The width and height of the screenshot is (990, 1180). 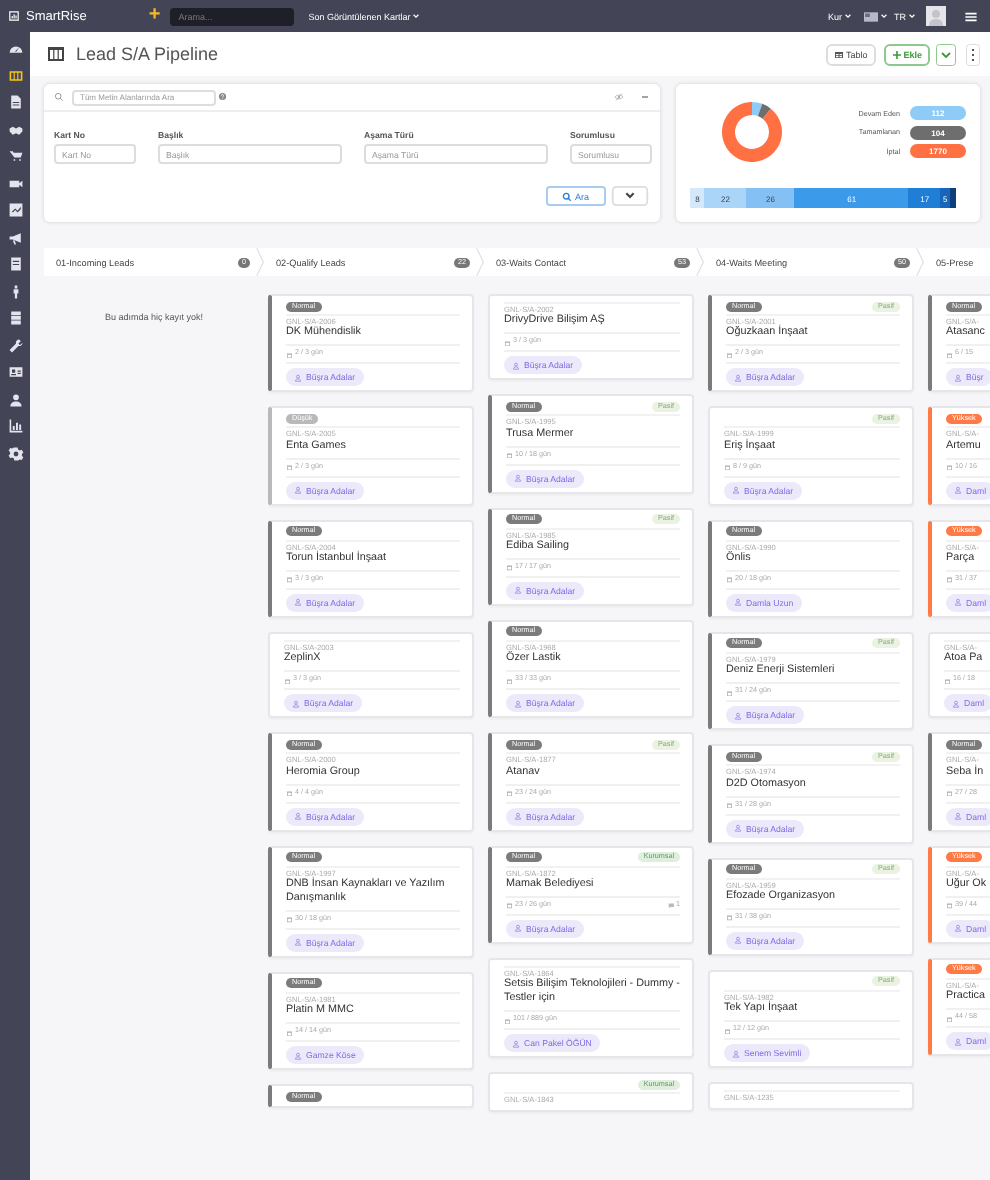 I want to click on list-icon, so click(x=15, y=318).